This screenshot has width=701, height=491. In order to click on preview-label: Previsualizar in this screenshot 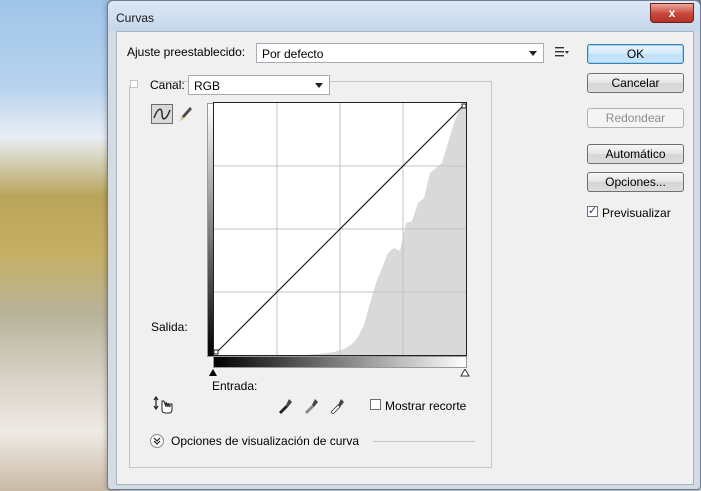, I will do `click(636, 213)`.